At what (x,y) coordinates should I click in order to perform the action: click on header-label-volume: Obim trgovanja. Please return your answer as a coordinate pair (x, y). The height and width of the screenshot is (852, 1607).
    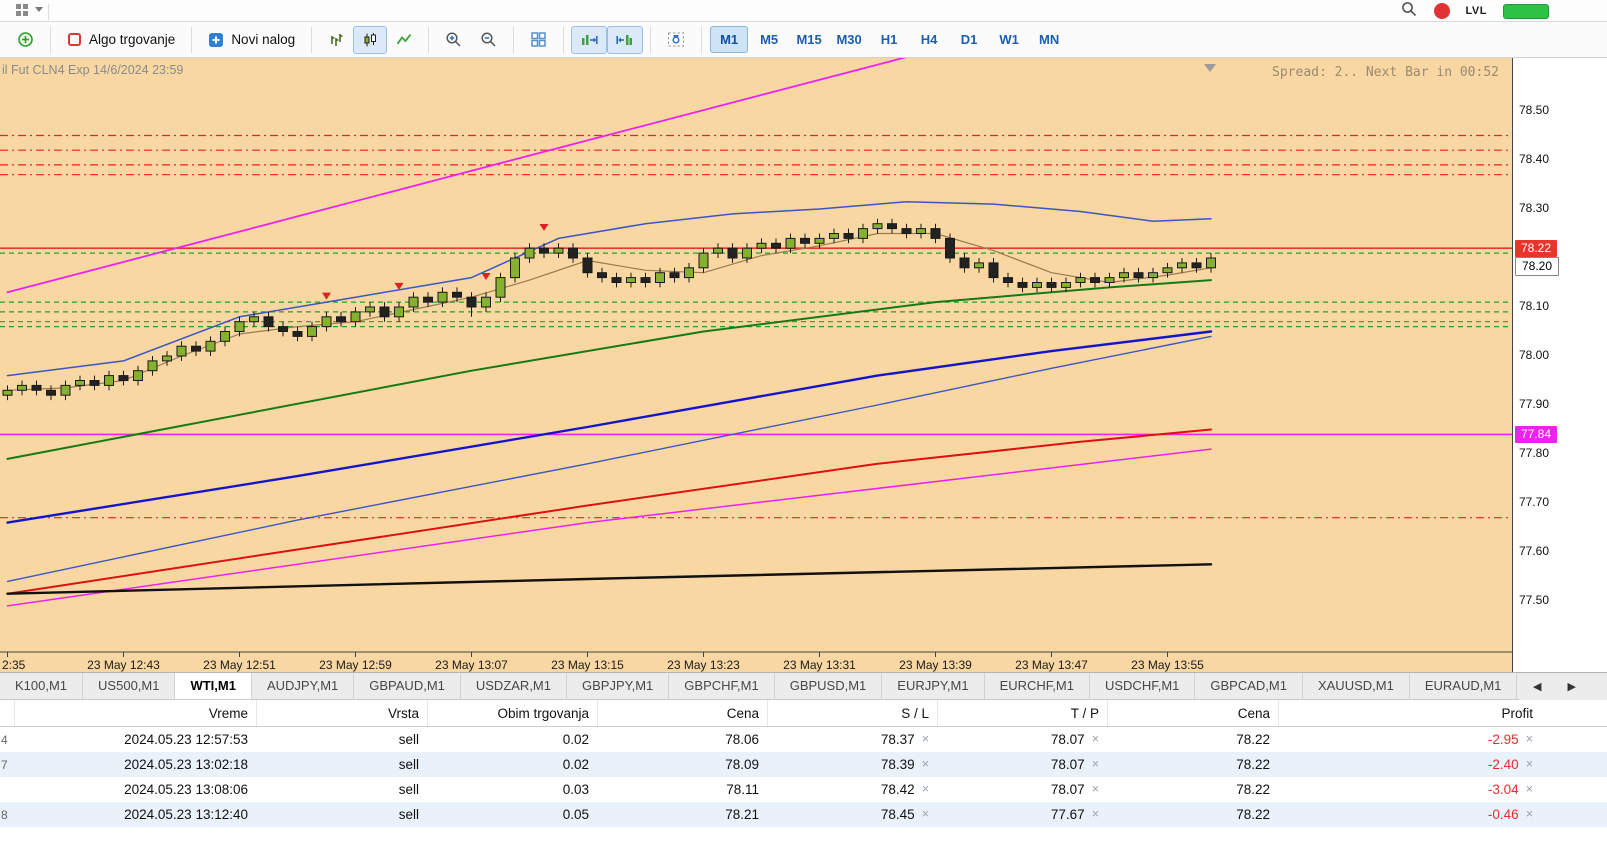
    Looking at the image, I should click on (543, 713).